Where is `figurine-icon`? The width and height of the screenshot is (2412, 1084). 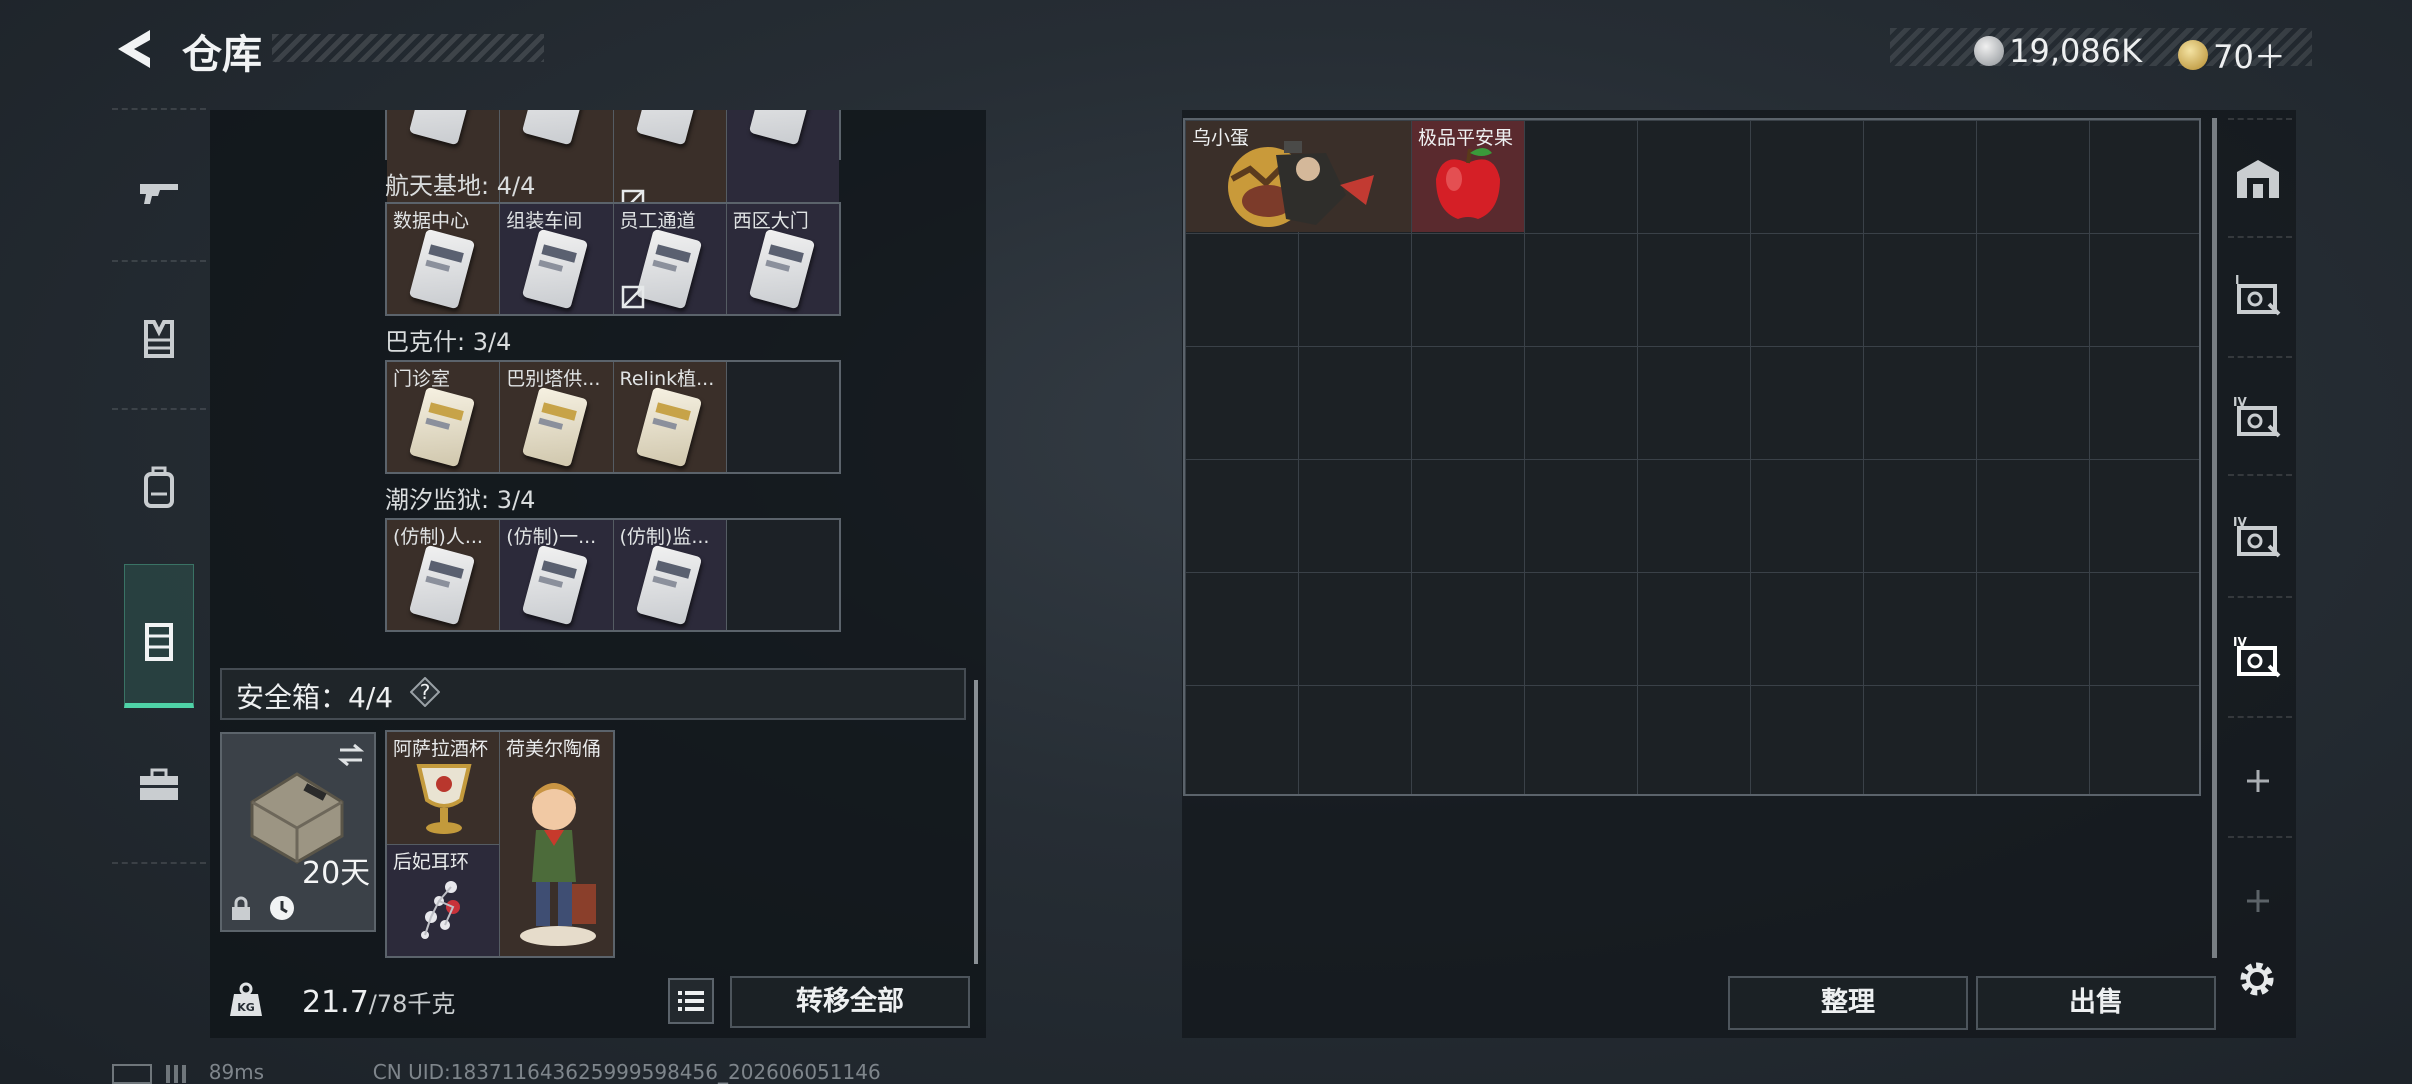 figurine-icon is located at coordinates (558, 864).